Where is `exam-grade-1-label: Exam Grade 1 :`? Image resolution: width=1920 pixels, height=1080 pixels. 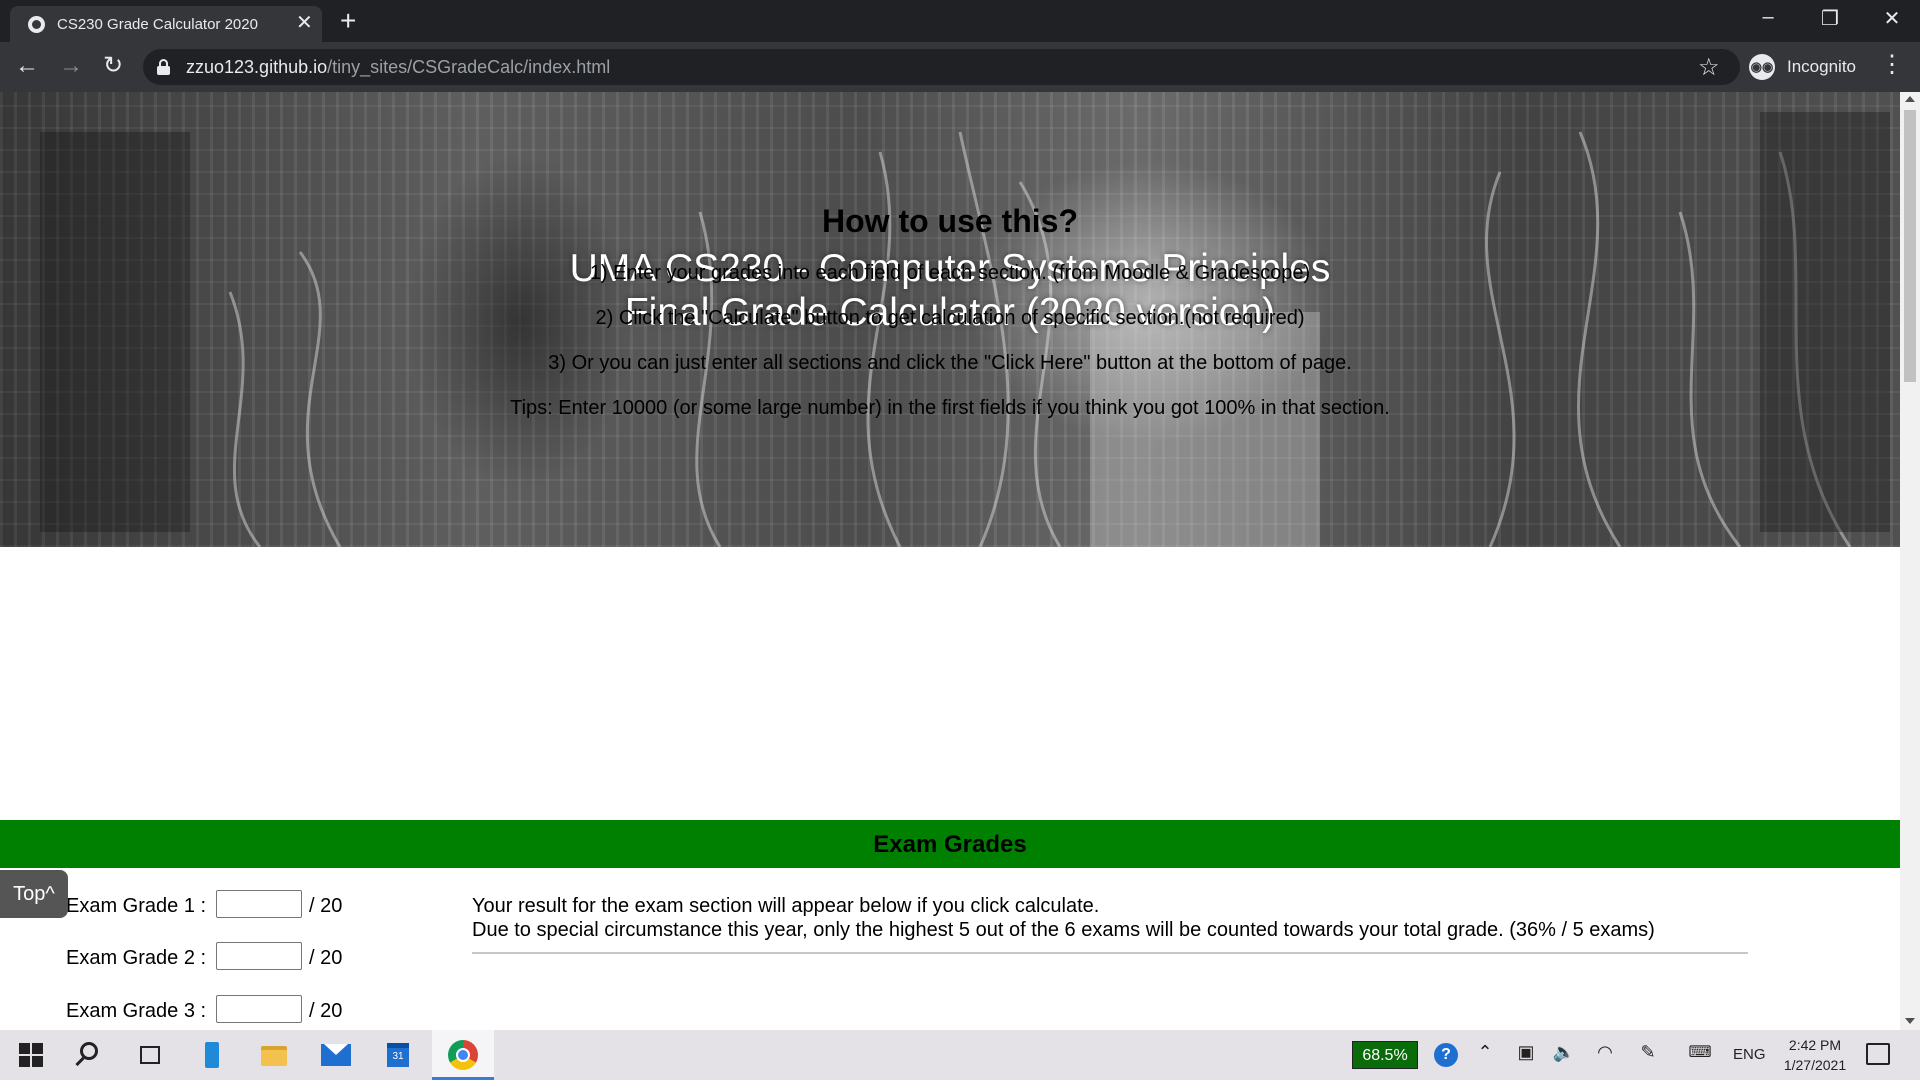
exam-grade-1-label: Exam Grade 1 : is located at coordinates (136, 906).